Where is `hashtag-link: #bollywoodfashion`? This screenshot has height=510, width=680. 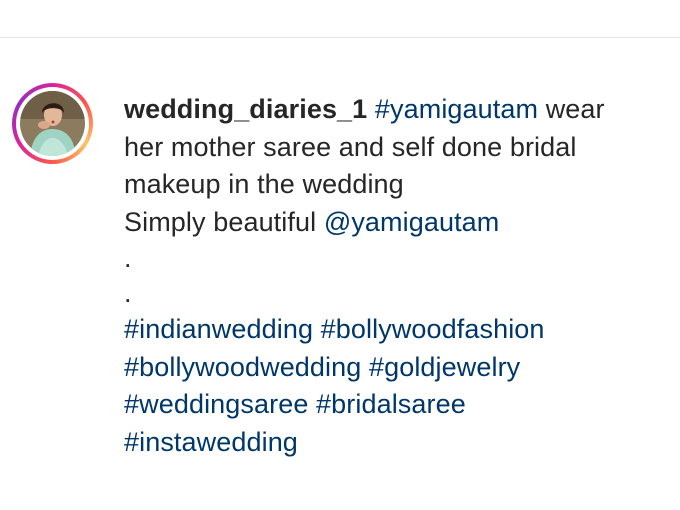 hashtag-link: #bollywoodfashion is located at coordinates (433, 329).